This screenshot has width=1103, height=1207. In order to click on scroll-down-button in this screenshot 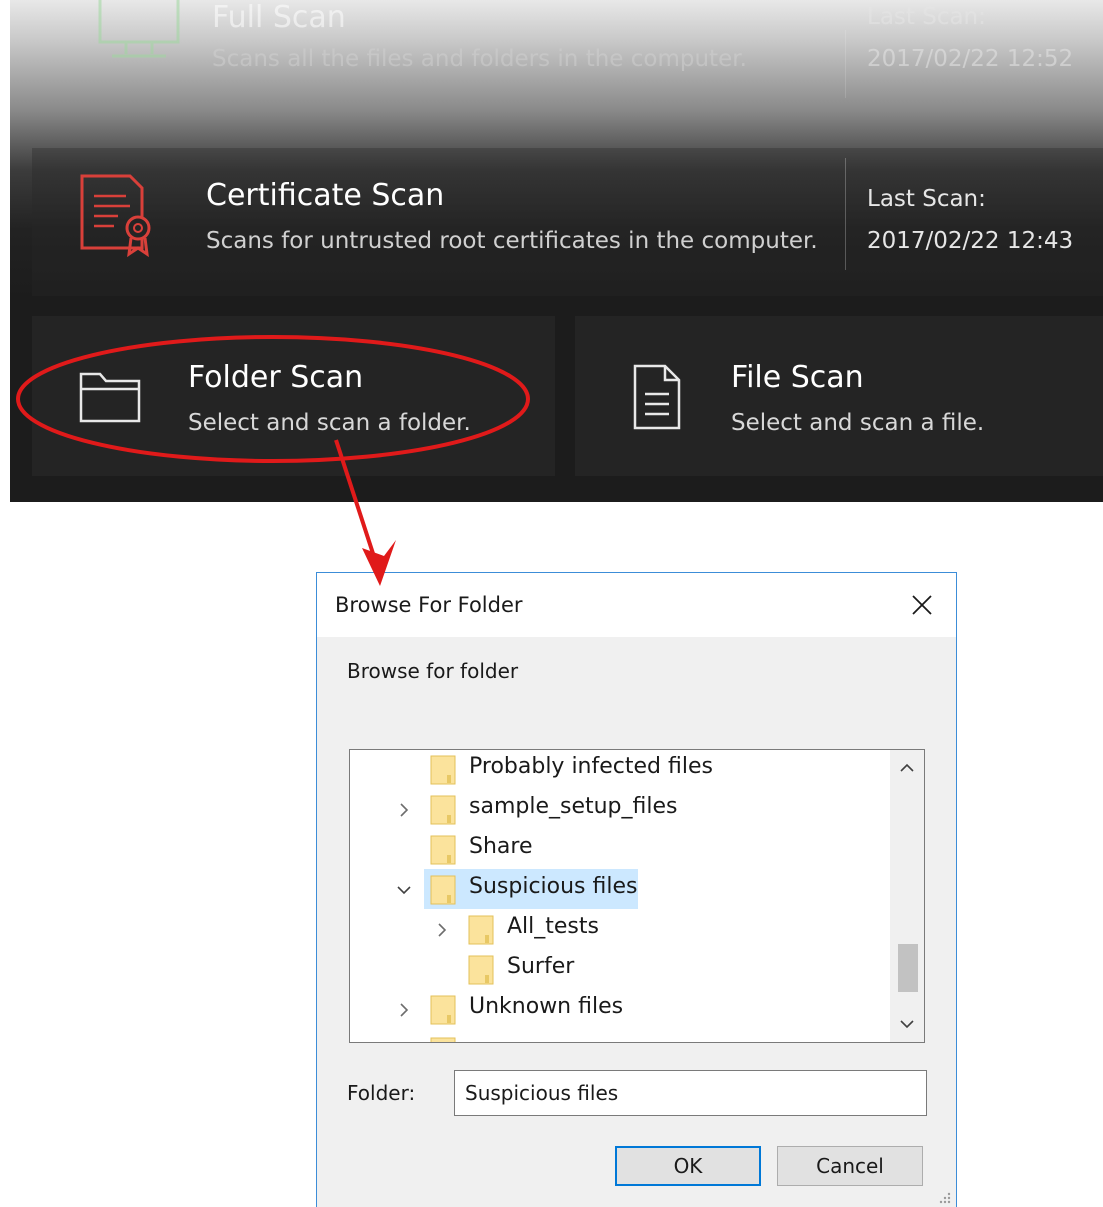, I will do `click(907, 1024)`.